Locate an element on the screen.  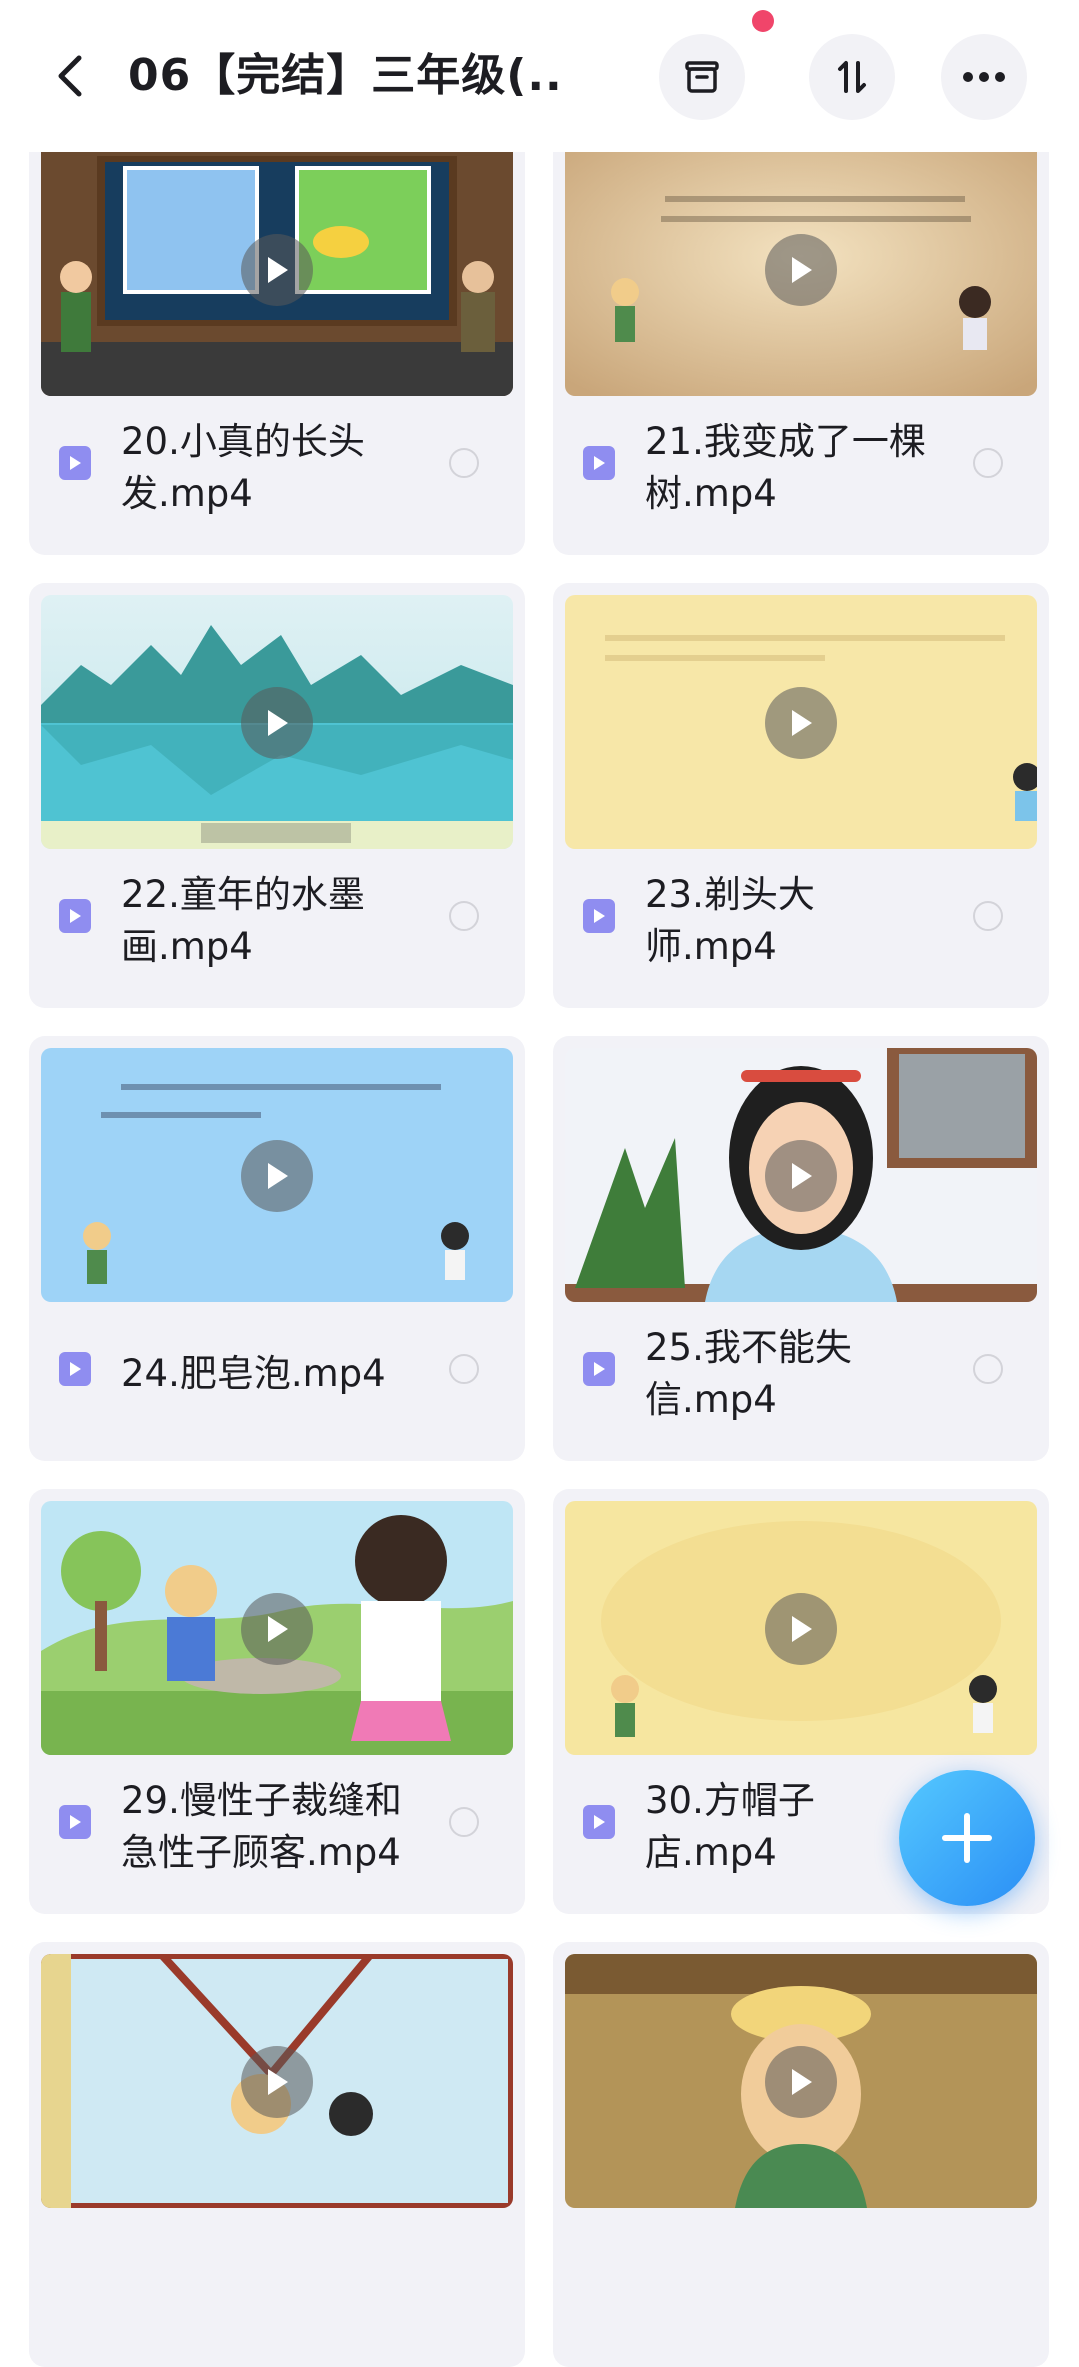
back-button is located at coordinates (70, 76).